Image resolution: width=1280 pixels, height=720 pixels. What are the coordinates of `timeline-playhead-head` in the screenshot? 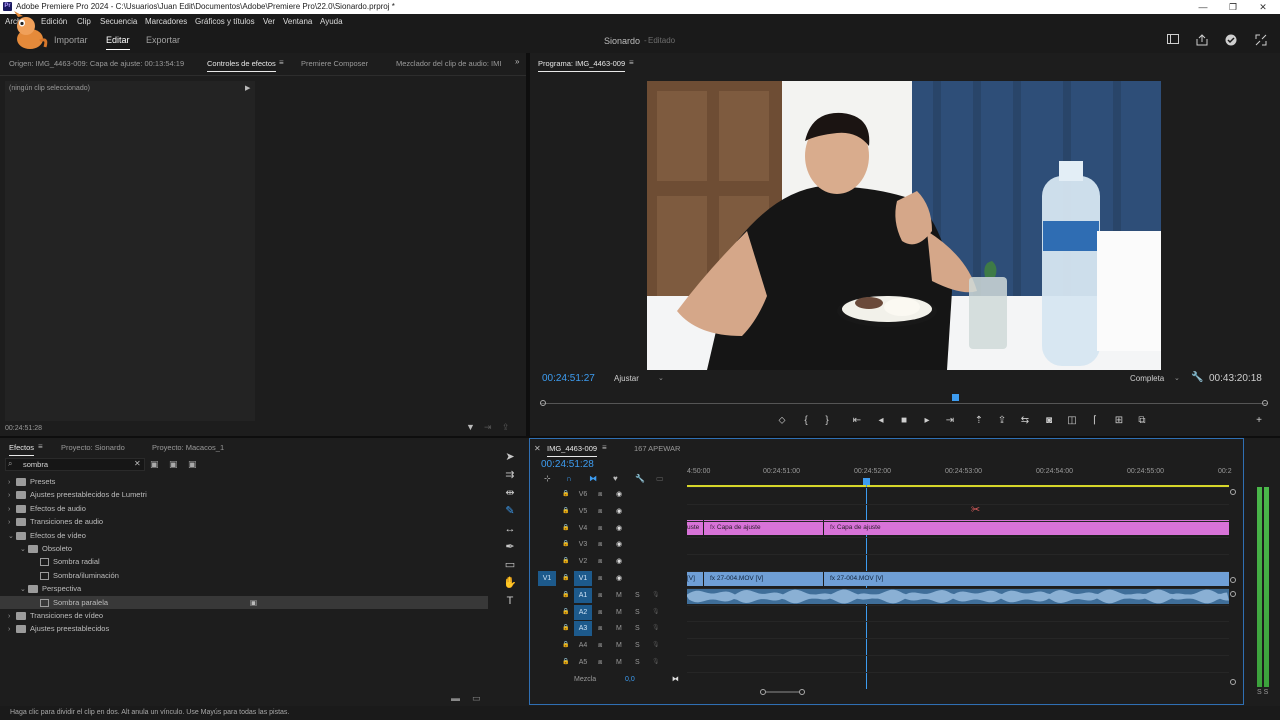 It's located at (866, 481).